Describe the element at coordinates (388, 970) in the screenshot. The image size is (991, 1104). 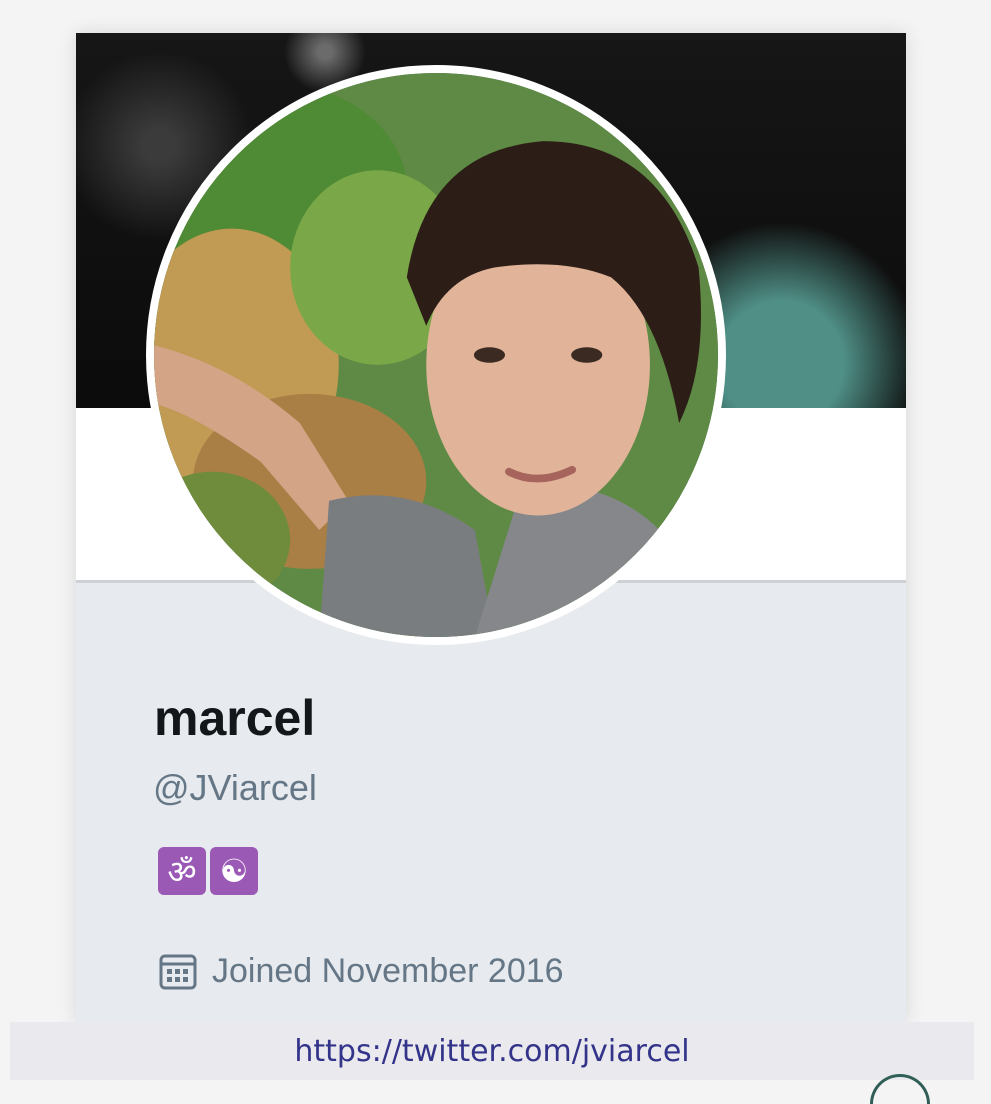
I see `joined-label: Joined November 2016` at that location.